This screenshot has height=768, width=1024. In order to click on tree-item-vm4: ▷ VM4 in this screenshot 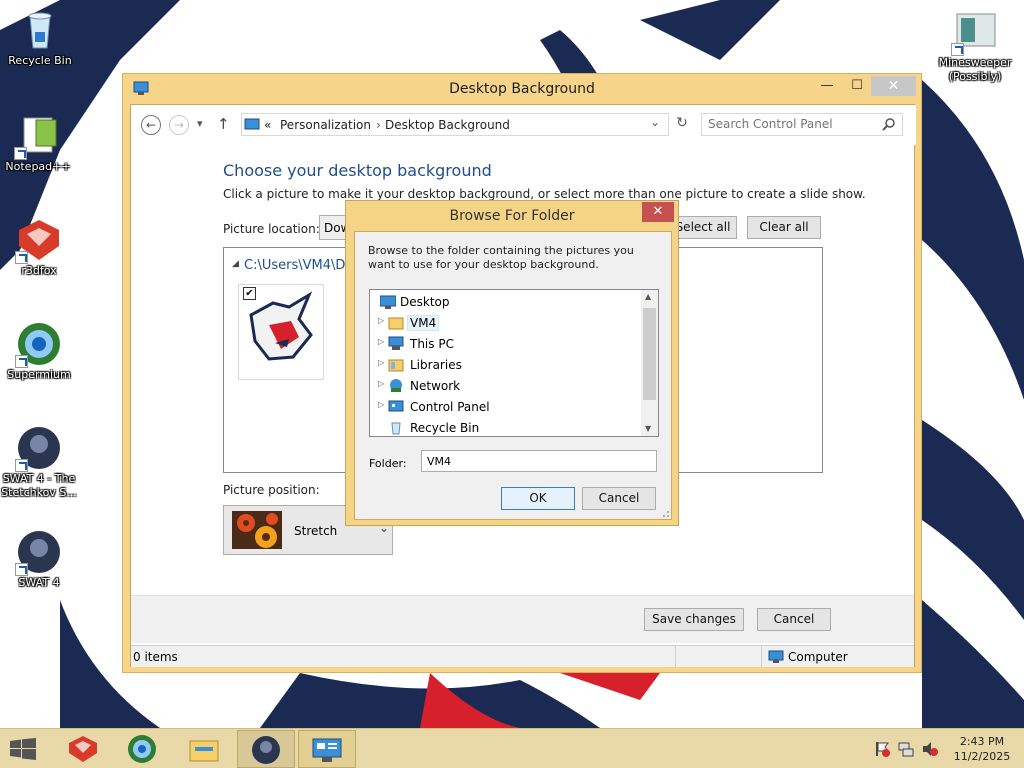, I will do `click(504, 322)`.